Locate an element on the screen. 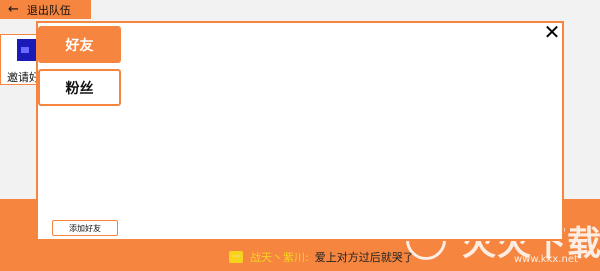 This screenshot has height=271, width=600. tab-fans: 粉丝 is located at coordinates (79, 87).